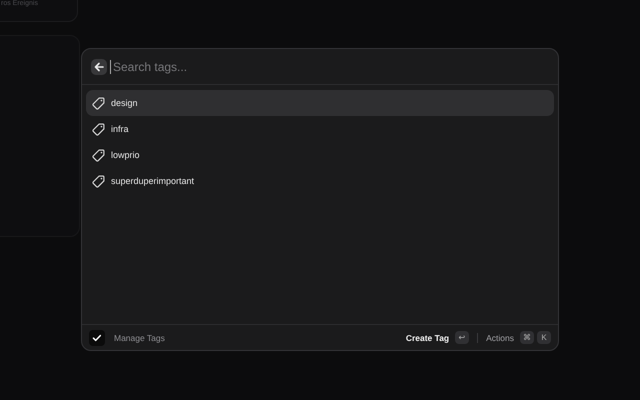 This screenshot has width=640, height=400. What do you see at coordinates (320, 129) in the screenshot?
I see `tag-item: infra` at bounding box center [320, 129].